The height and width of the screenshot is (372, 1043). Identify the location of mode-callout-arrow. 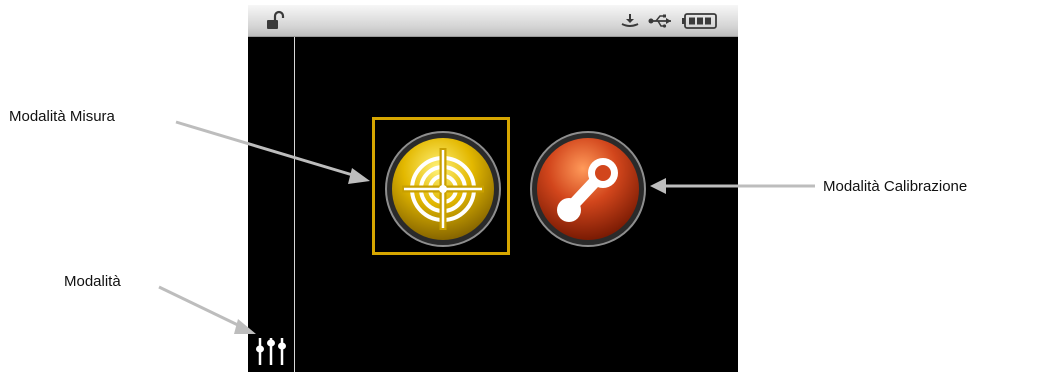
(200, 307).